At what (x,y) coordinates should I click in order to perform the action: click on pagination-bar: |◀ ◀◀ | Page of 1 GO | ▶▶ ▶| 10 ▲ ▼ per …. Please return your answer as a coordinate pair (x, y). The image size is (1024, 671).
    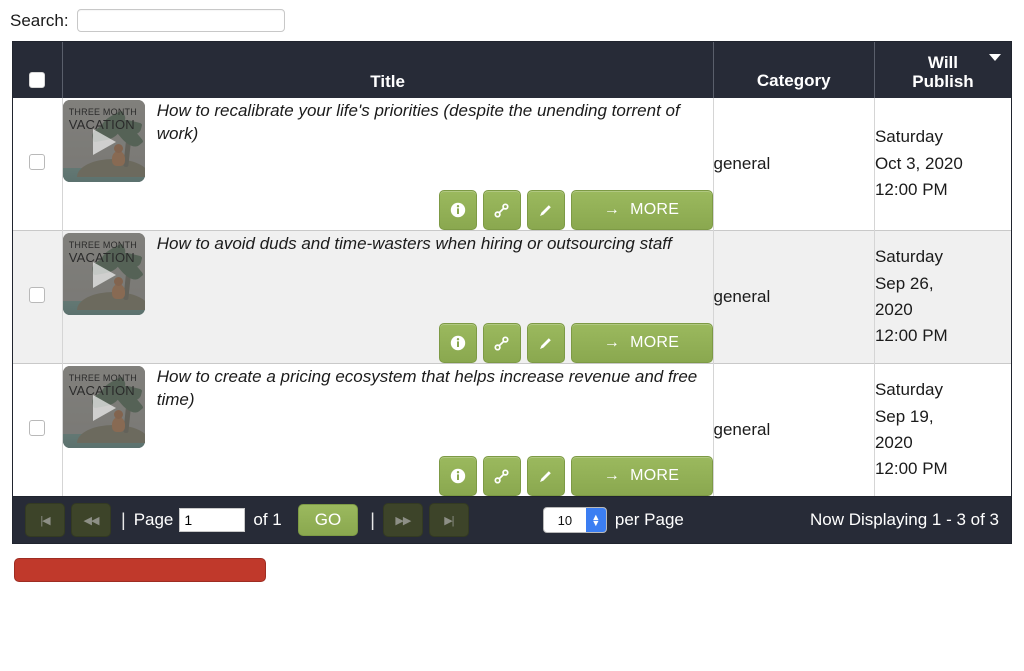
    Looking at the image, I should click on (512, 519).